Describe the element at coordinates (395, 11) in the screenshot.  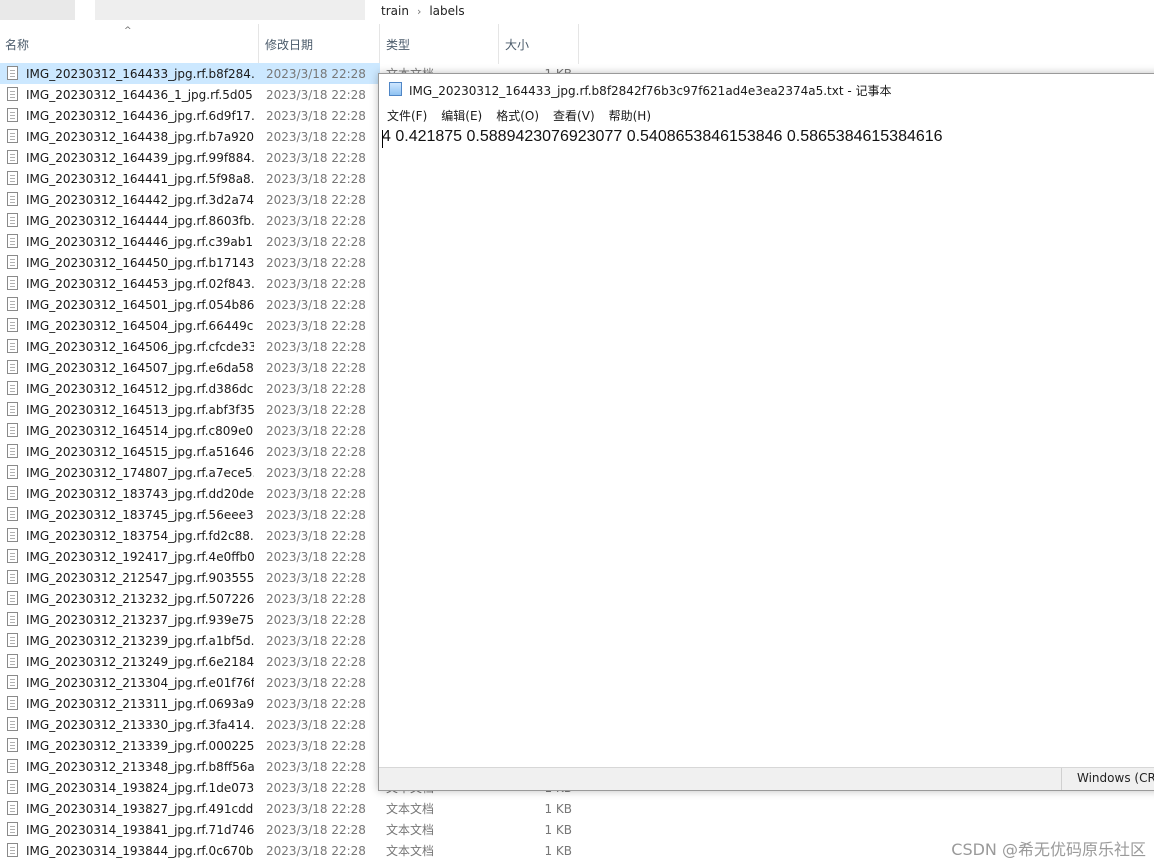
I see `breadcrumb-item-train: train` at that location.